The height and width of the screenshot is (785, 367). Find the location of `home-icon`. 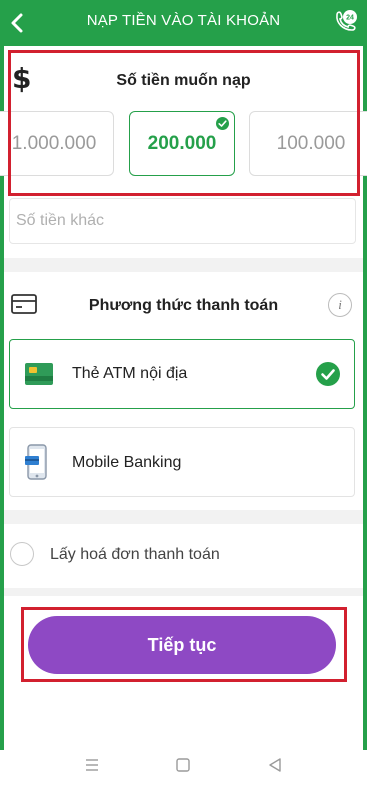

home-icon is located at coordinates (183, 765).